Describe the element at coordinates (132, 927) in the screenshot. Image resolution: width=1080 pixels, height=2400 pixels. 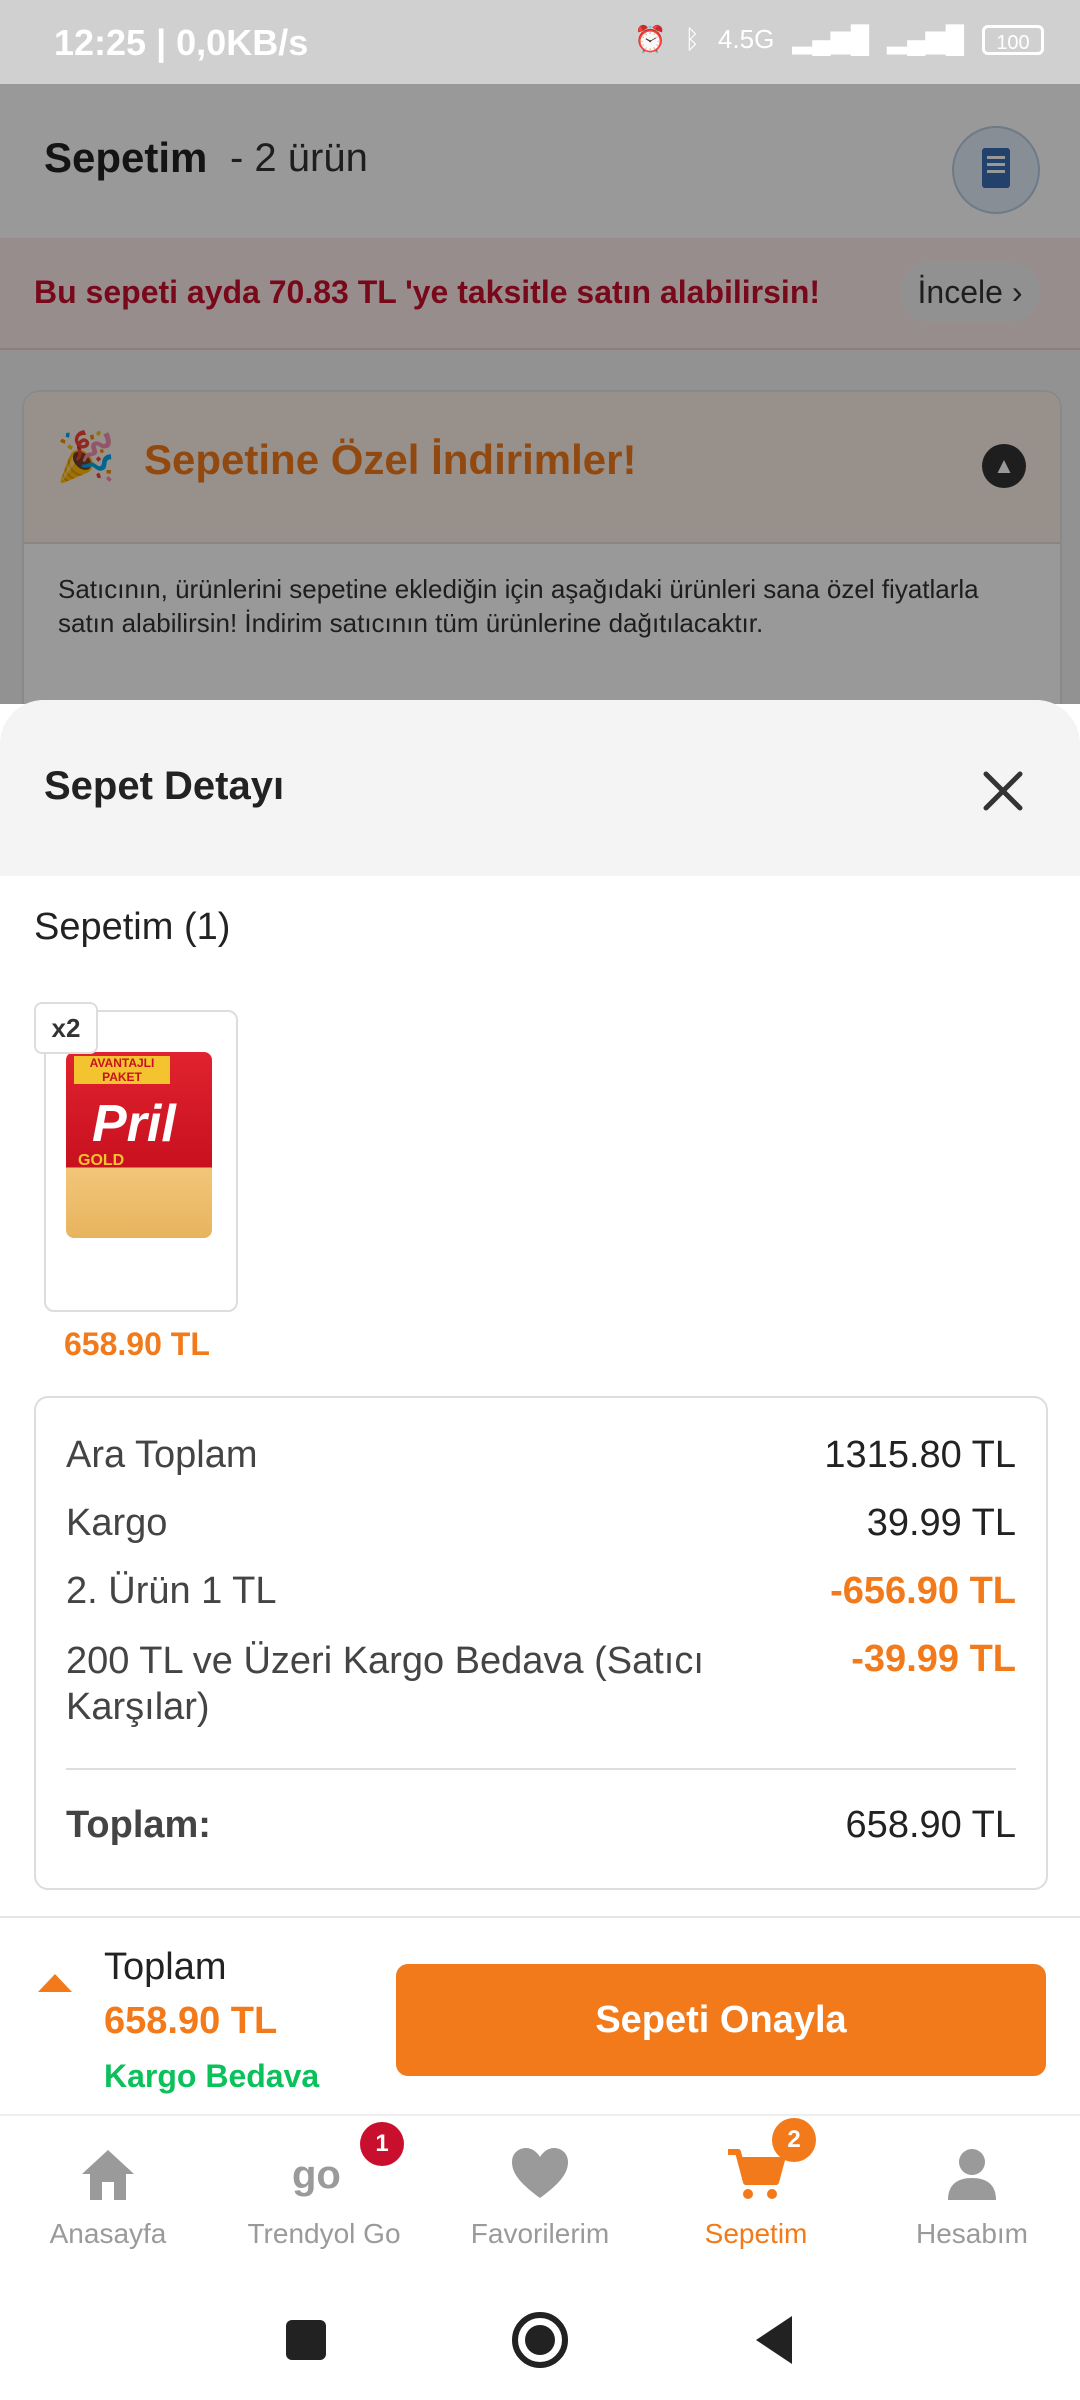
I see `cart-section-label: Sepetim (1)` at that location.